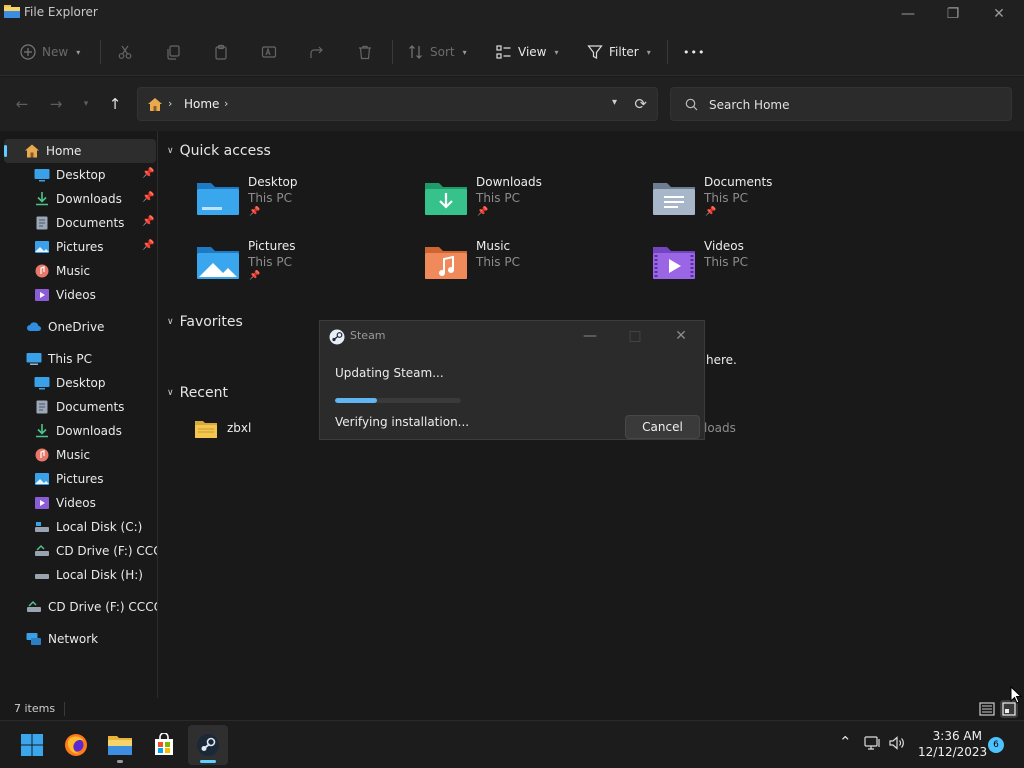  What do you see at coordinates (78, 479) in the screenshot?
I see `sidebar-item-pc-pictures: Pictures` at bounding box center [78, 479].